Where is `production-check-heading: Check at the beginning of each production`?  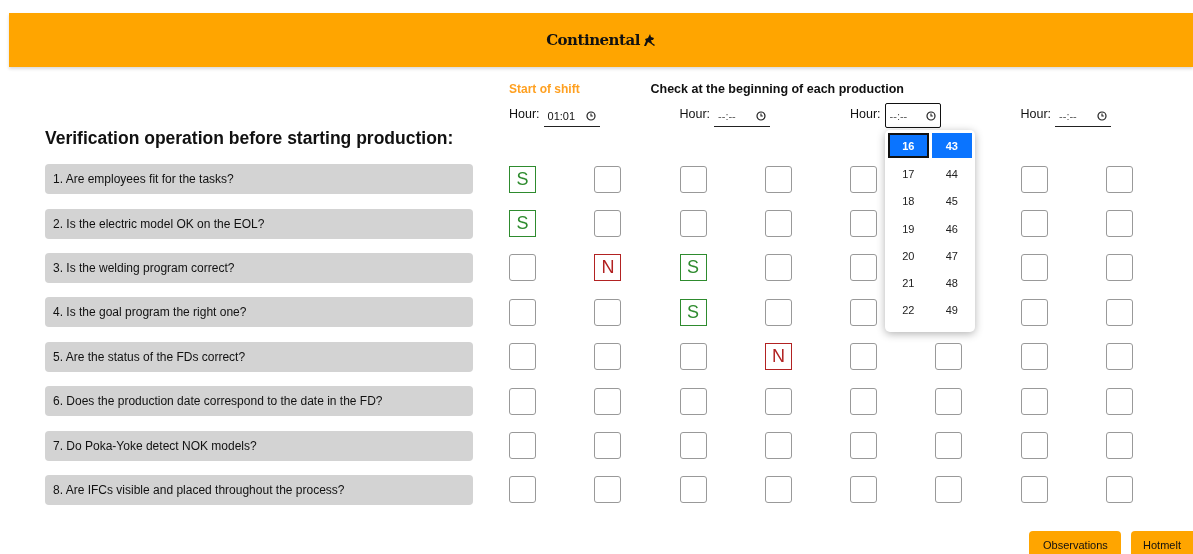 production-check-heading: Check at the beginning of each production is located at coordinates (777, 90).